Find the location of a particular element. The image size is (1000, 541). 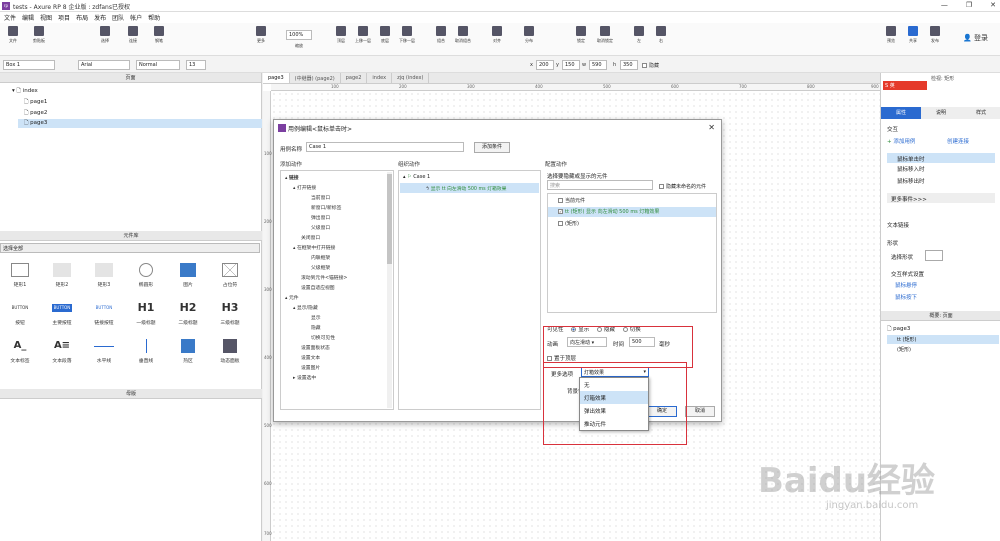

toolbar-distribute-button: 分布 is located at coordinates (529, 35).